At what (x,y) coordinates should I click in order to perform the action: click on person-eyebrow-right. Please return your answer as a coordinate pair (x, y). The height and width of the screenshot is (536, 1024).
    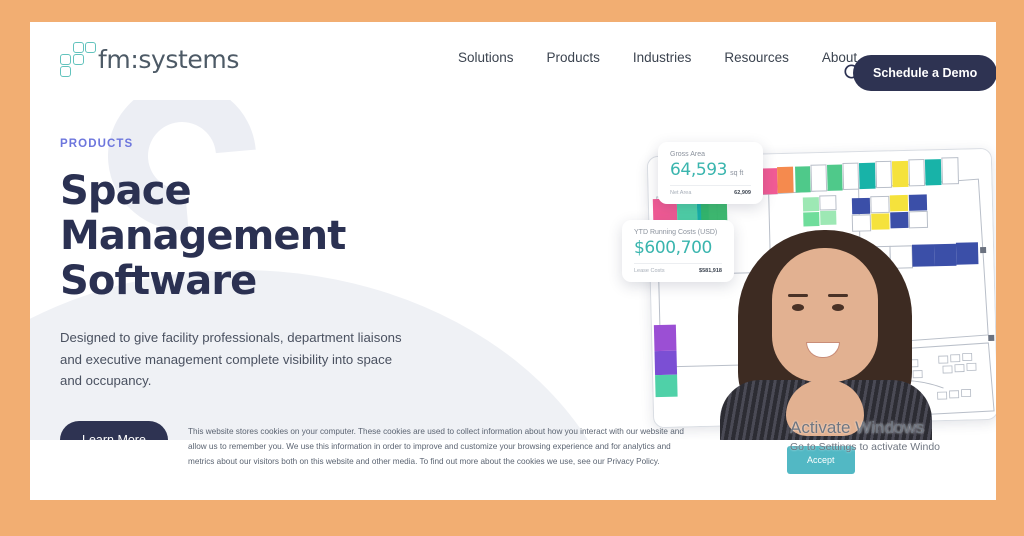
    Looking at the image, I should click on (838, 295).